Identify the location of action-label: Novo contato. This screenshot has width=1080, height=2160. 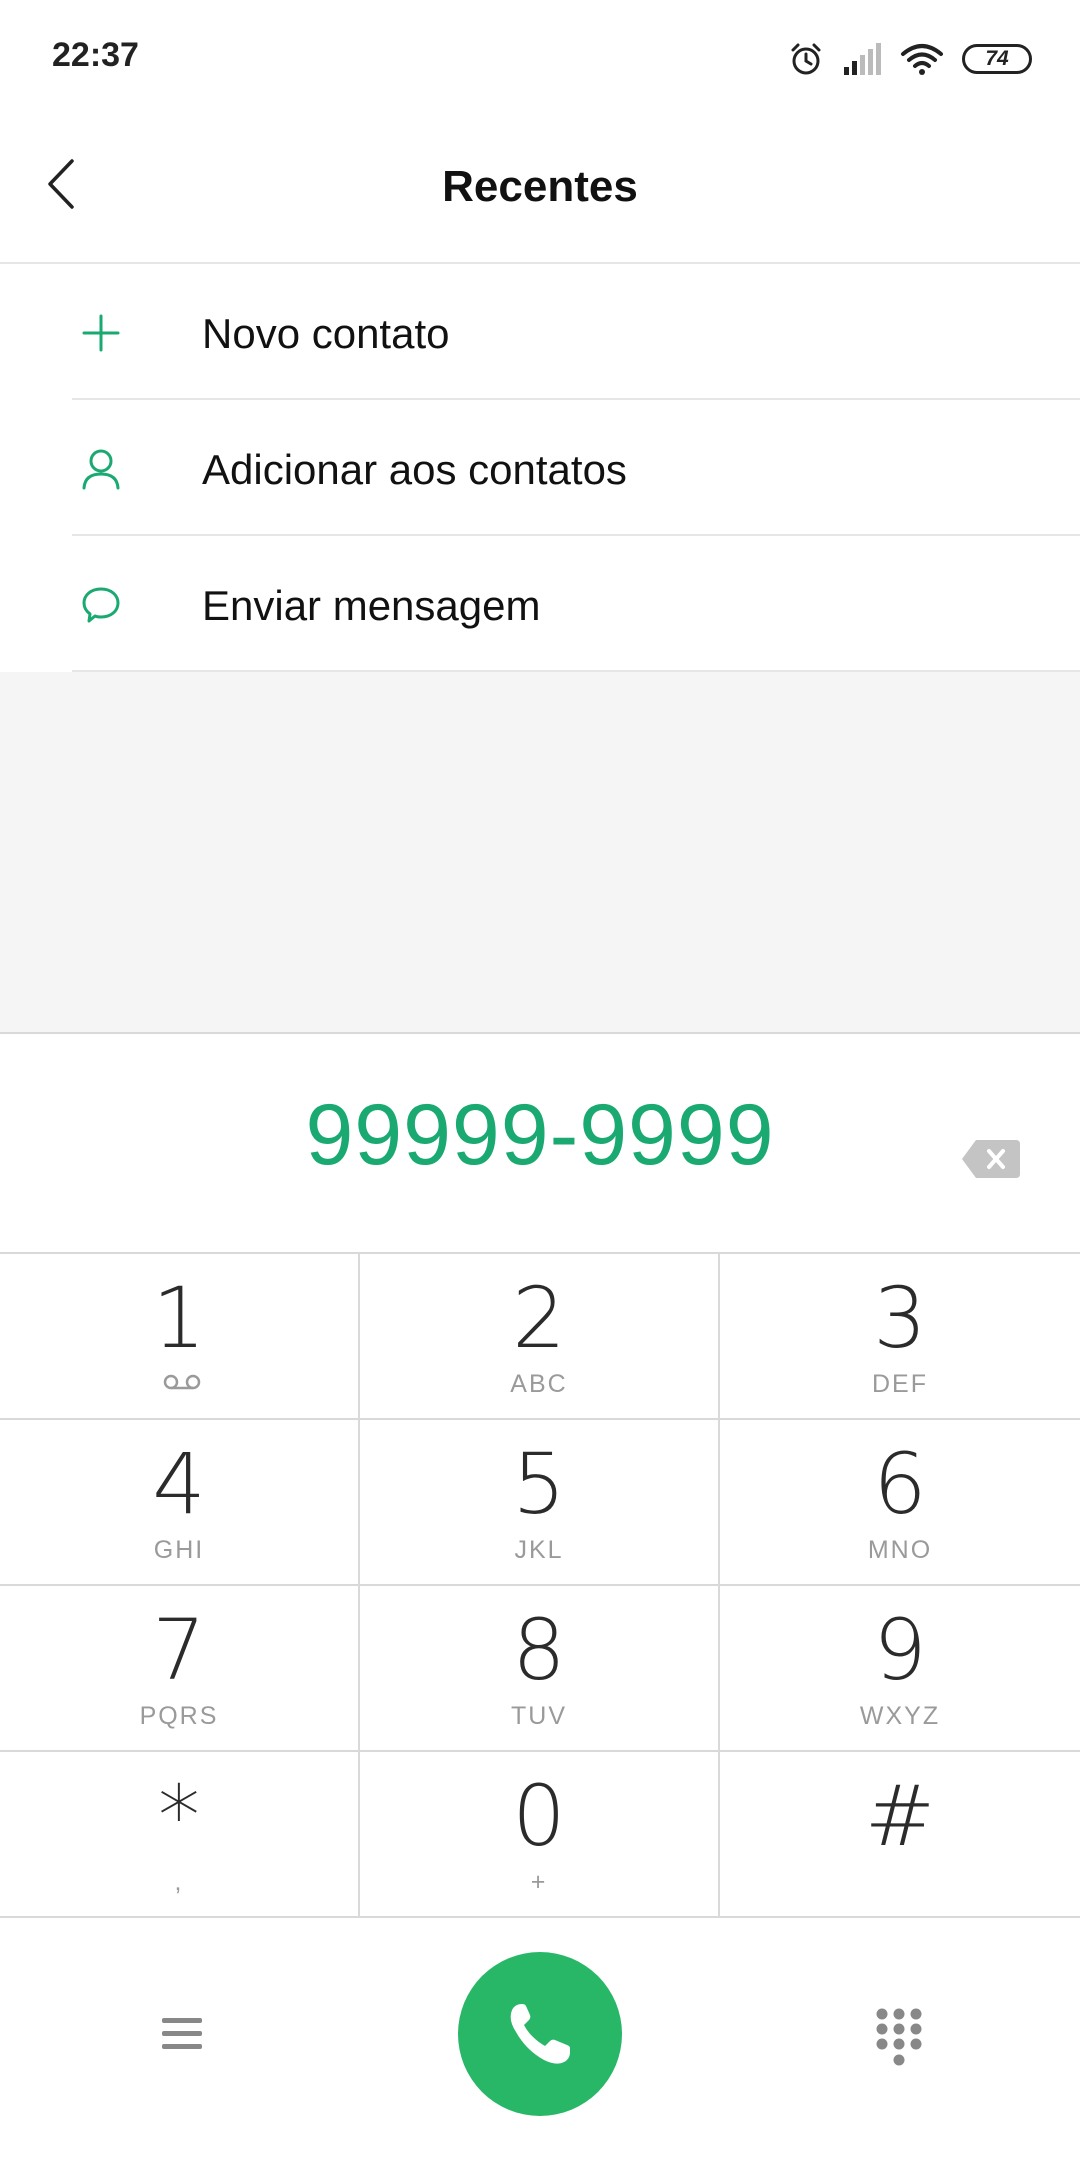
(326, 333).